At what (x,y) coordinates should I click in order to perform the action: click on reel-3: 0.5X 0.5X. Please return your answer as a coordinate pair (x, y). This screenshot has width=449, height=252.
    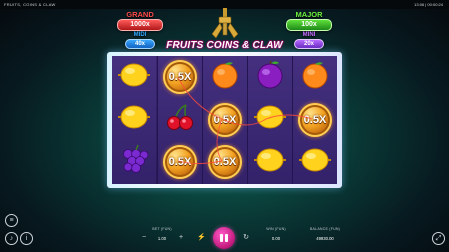
    Looking at the image, I should click on (224, 120).